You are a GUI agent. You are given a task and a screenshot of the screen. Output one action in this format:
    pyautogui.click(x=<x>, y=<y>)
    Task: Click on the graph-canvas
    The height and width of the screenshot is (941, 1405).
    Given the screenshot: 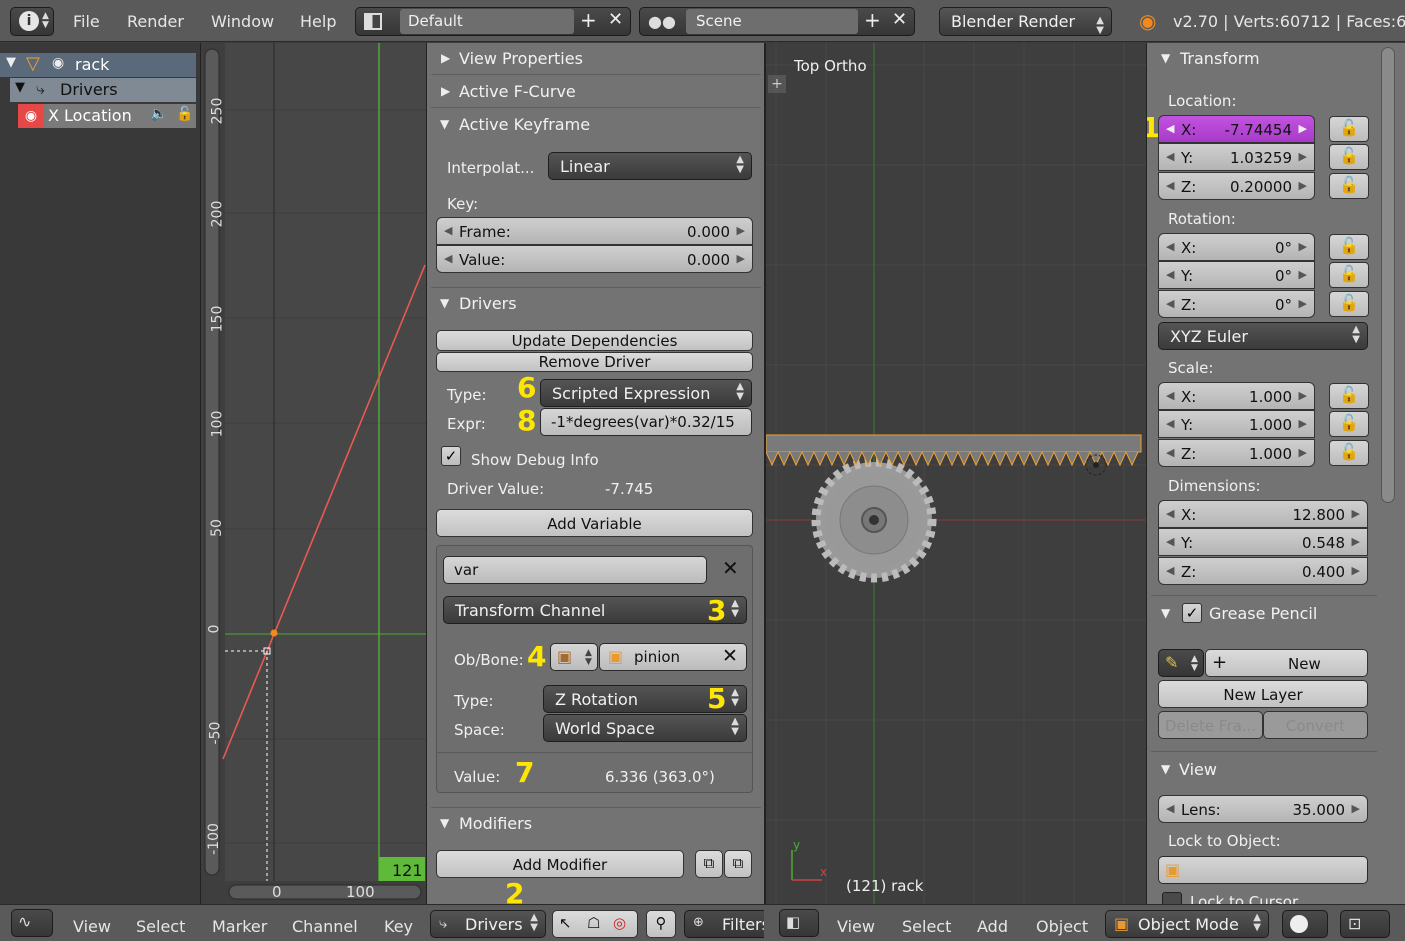 What is the action you would take?
    pyautogui.click(x=314, y=474)
    